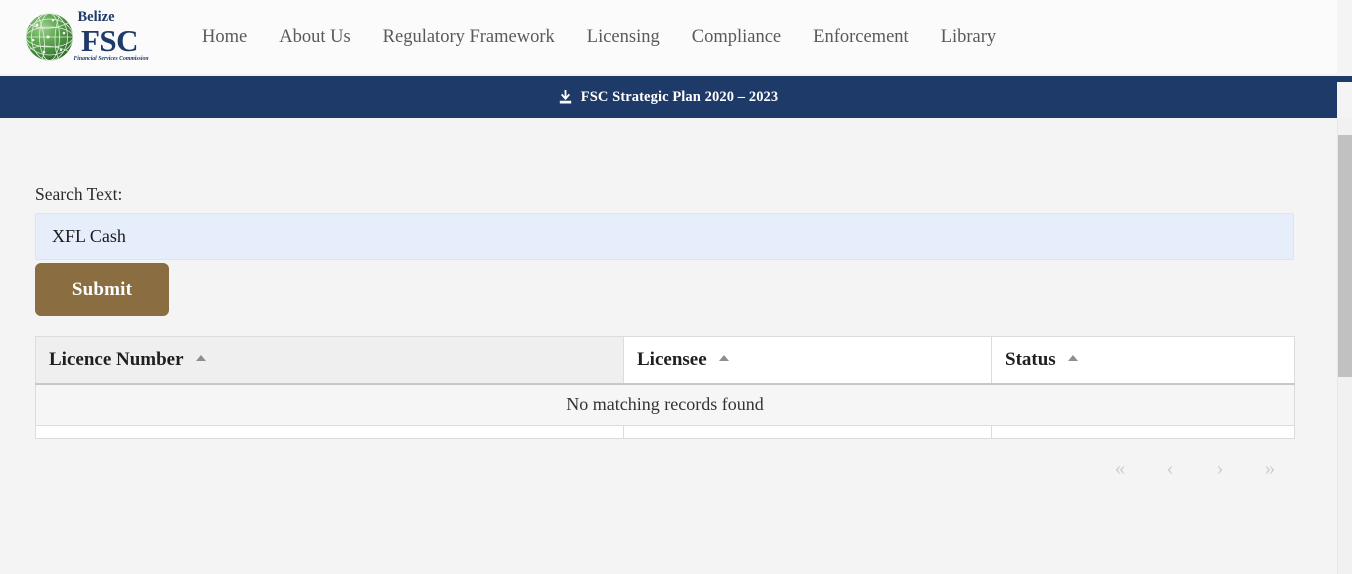 The width and height of the screenshot is (1352, 574). What do you see at coordinates (1120, 468) in the screenshot?
I see `pagination-first-button: «` at bounding box center [1120, 468].